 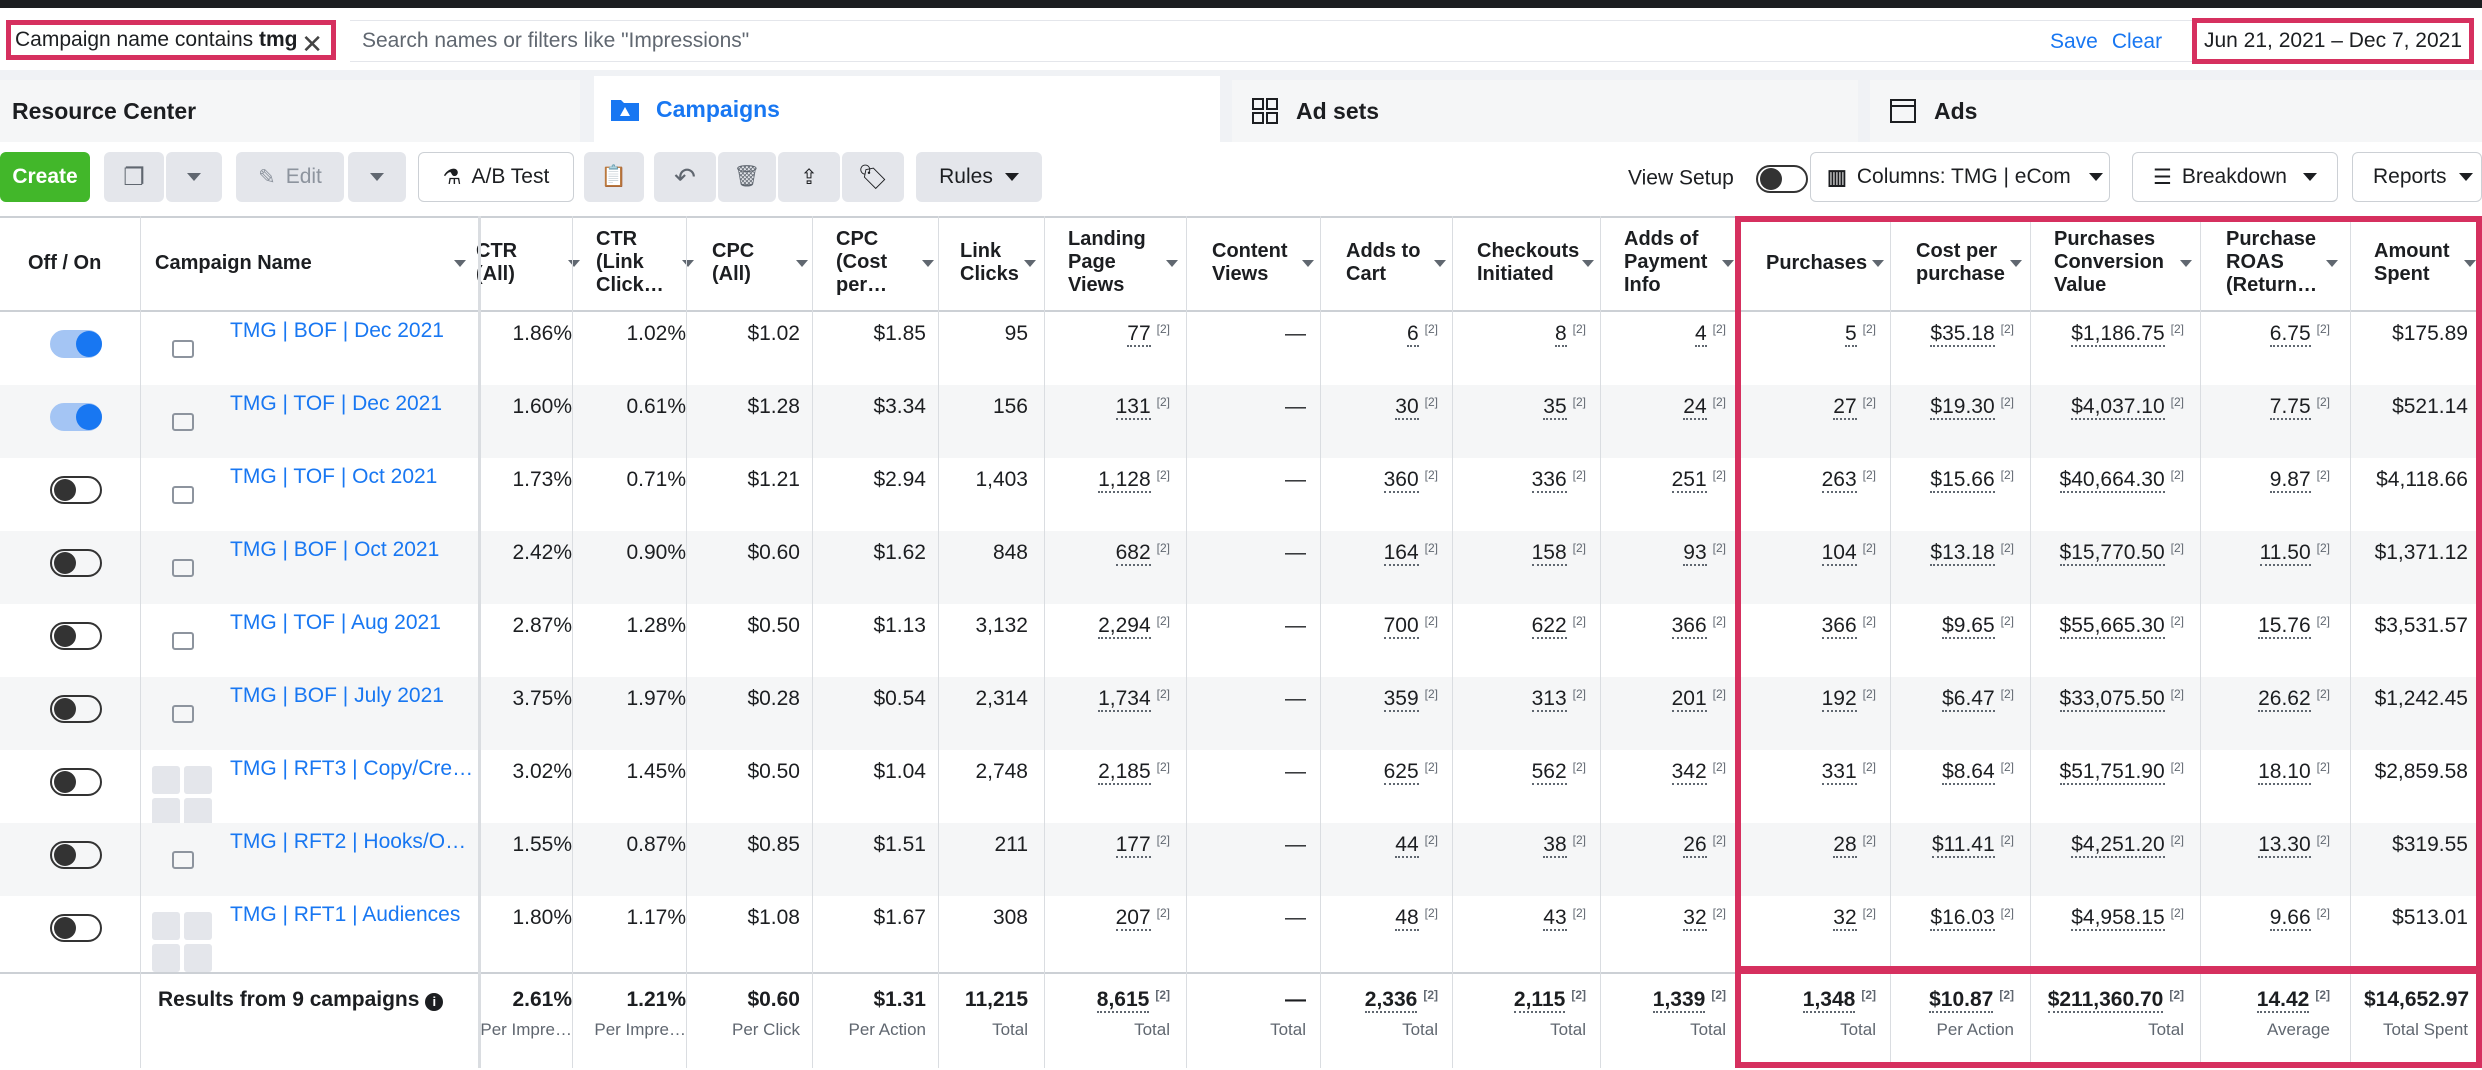 I want to click on cell-api: 4 [2], so click(x=1670, y=334).